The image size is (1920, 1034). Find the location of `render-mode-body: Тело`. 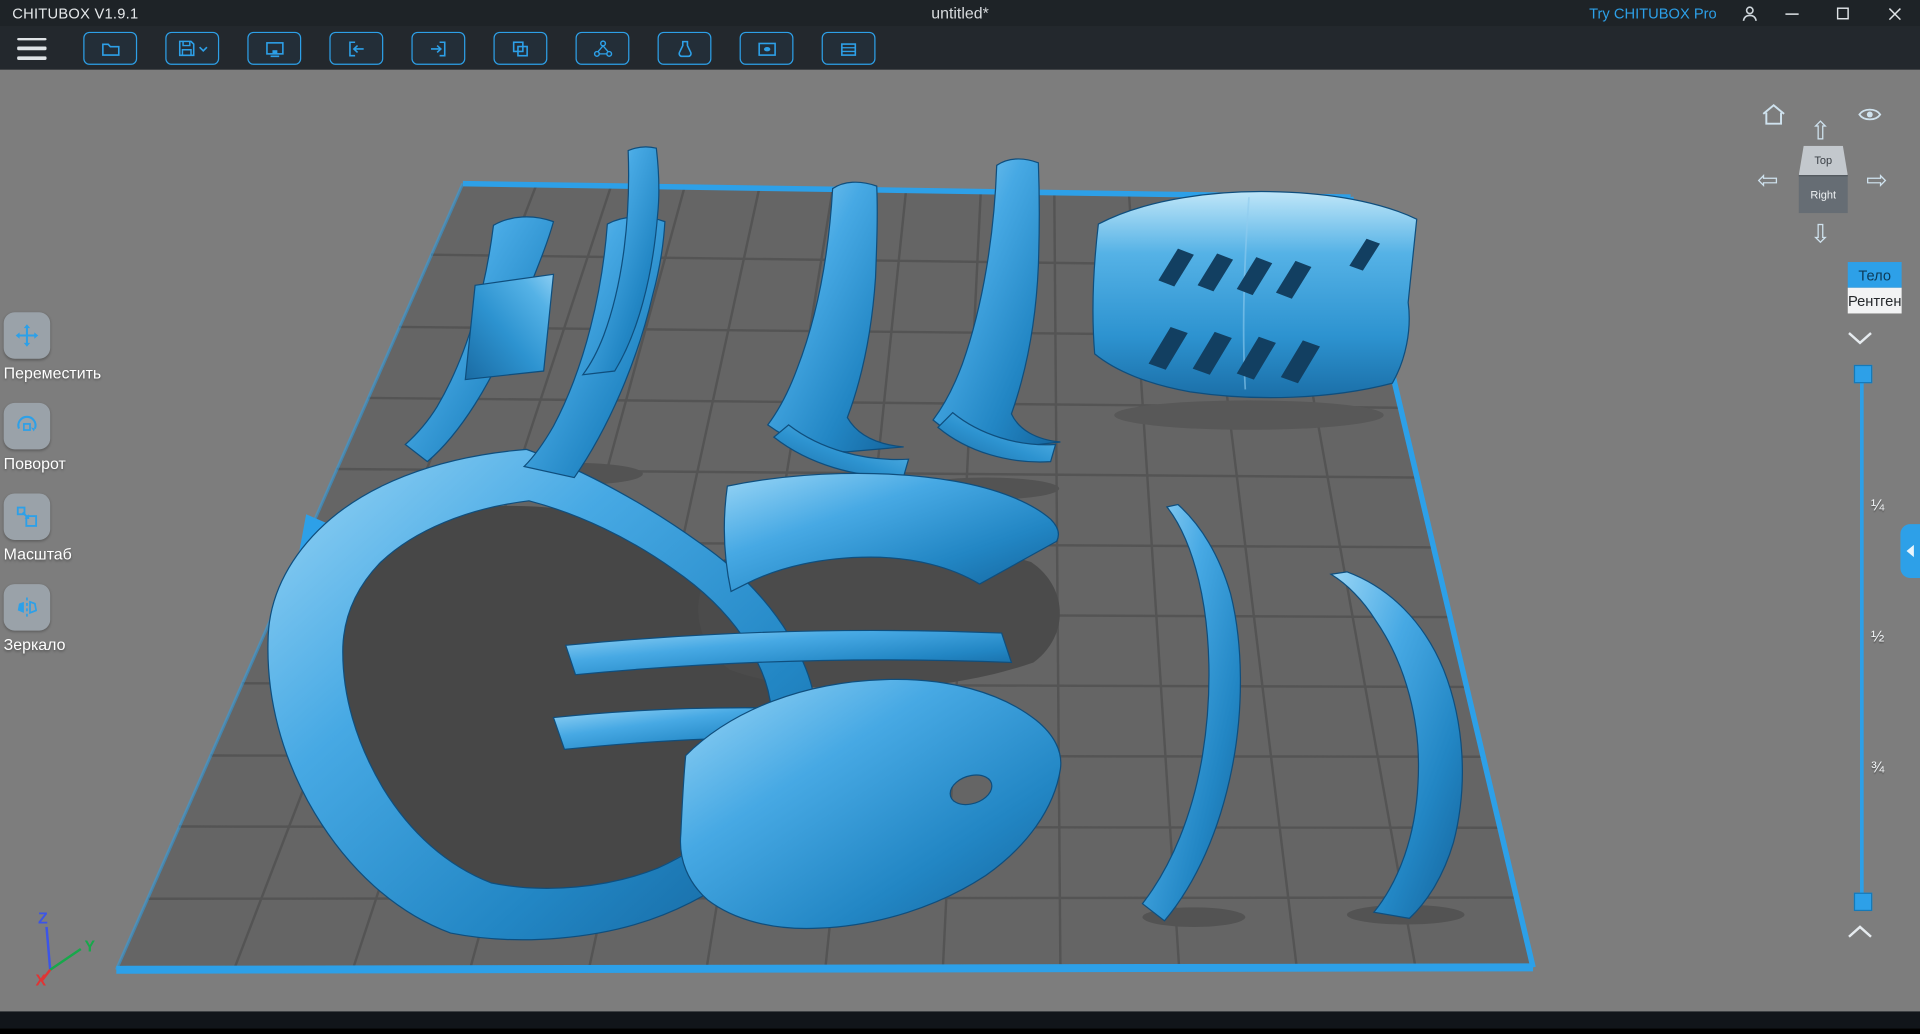

render-mode-body: Тело is located at coordinates (1874, 275).